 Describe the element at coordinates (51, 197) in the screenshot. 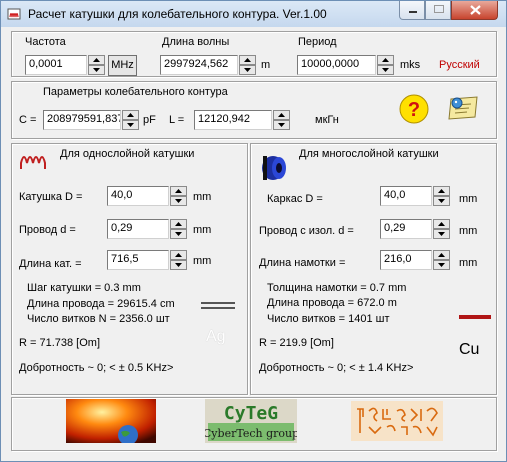

I see `single-diameter-label: Катушка D =` at that location.